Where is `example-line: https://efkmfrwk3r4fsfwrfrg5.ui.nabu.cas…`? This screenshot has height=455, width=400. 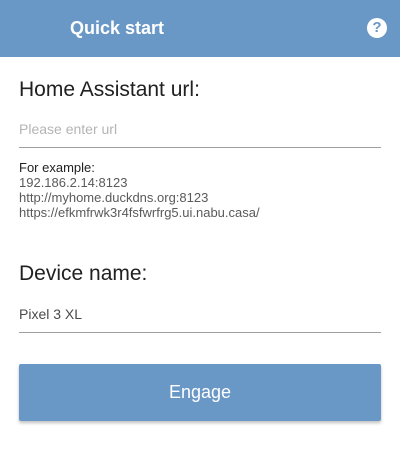 example-line: https://efkmfrwk3r4fsfwrfrg5.ui.nabu.cas… is located at coordinates (139, 212).